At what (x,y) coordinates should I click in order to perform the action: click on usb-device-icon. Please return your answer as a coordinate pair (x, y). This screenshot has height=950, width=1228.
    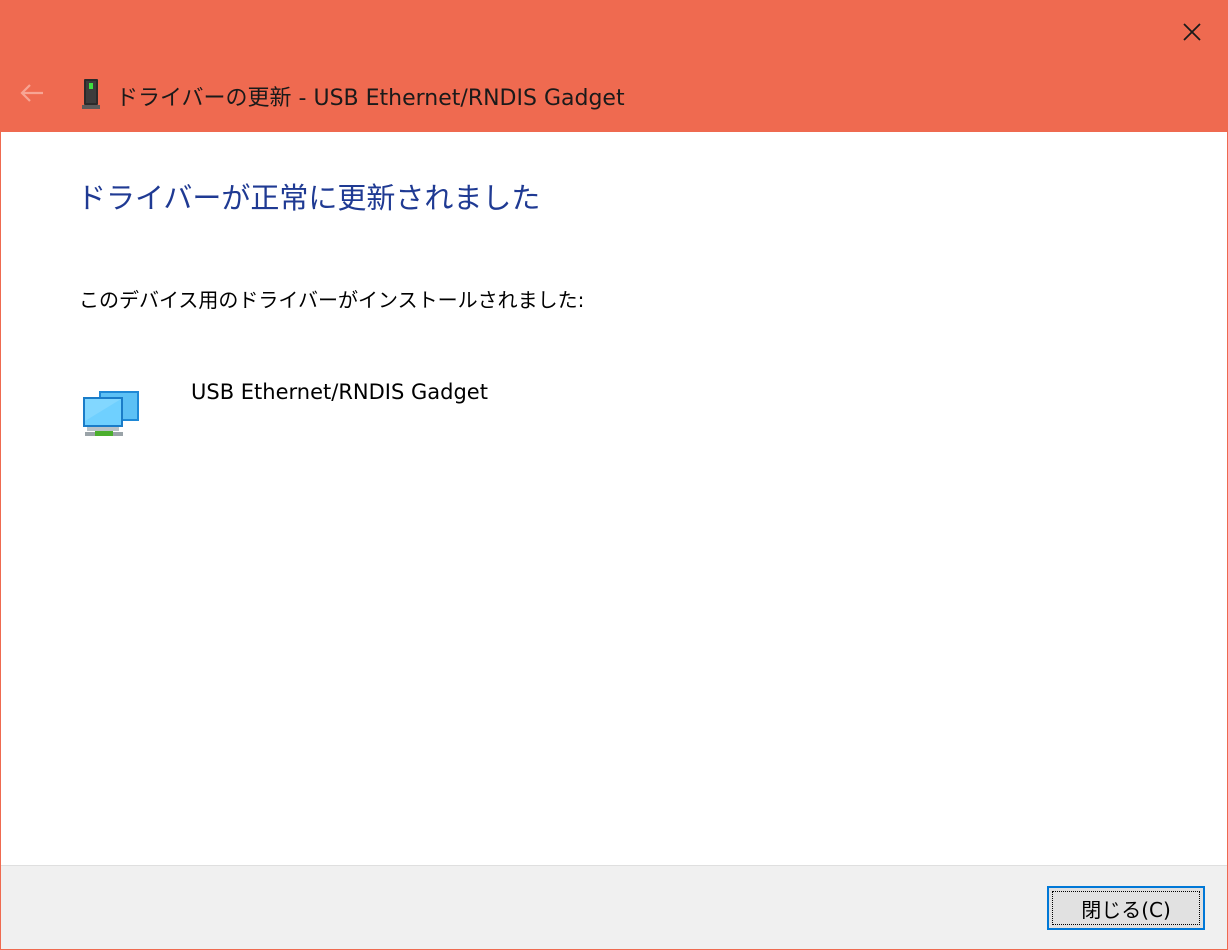
    Looking at the image, I should click on (91, 94).